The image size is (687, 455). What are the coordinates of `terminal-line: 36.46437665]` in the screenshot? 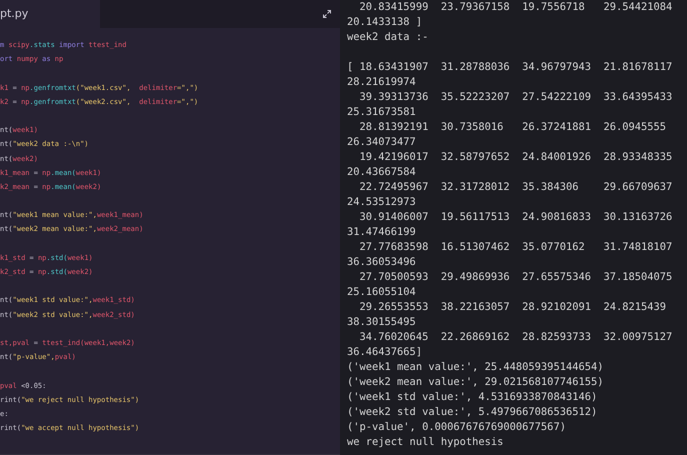 It's located at (384, 352).